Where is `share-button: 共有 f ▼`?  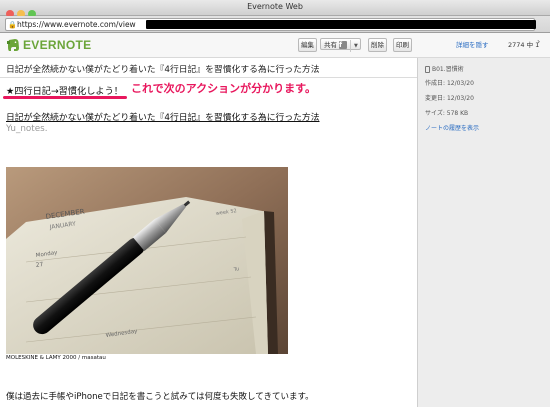
share-button: 共有 f ▼ is located at coordinates (340, 45).